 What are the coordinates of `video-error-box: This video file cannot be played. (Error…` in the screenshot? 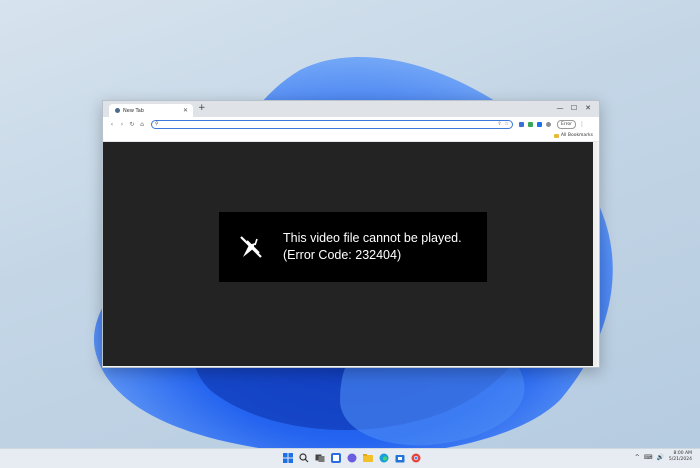 It's located at (353, 247).